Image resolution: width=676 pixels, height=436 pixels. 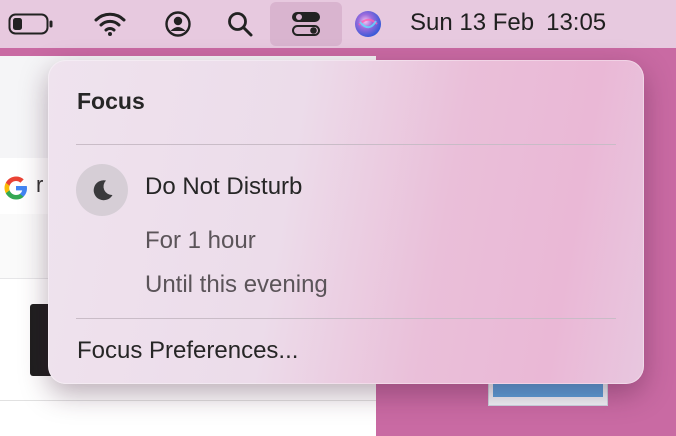 I want to click on user-account-icon, so click(x=178, y=24).